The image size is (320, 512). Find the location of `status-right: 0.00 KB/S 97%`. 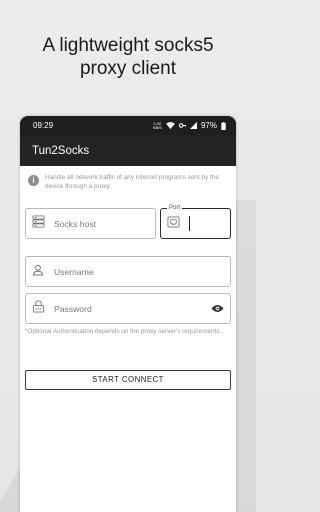

status-right: 0.00 KB/S 97% is located at coordinates (189, 125).